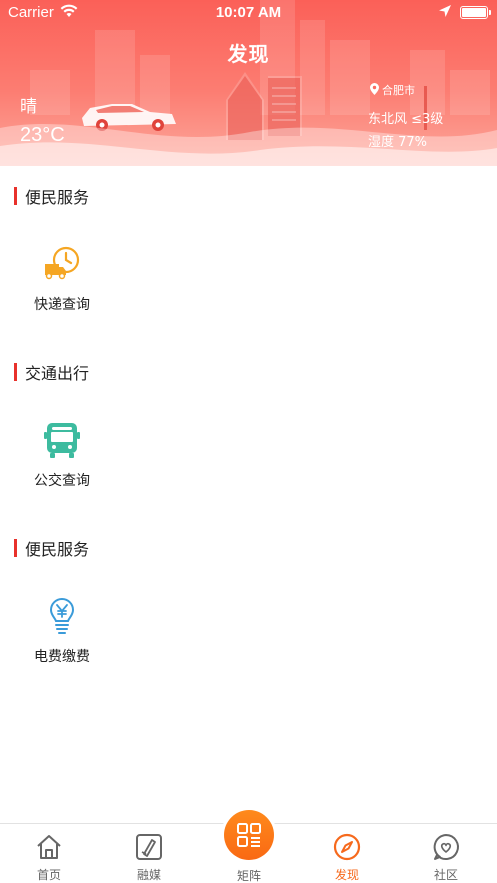  I want to click on tab-bar: 首页 融媒 矩阵 发现 社区, so click(248, 845).